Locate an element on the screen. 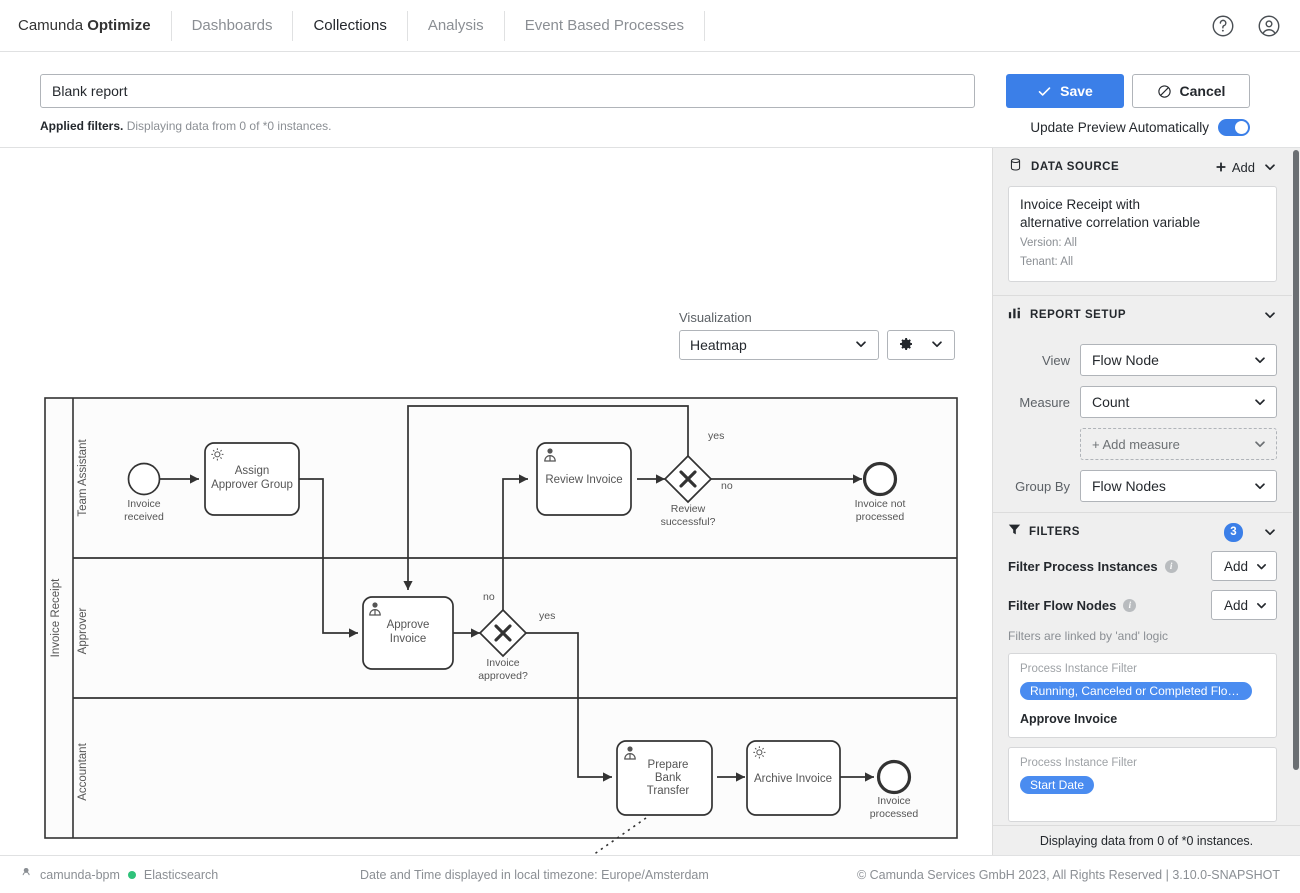  add-measure-label: + Add measure is located at coordinates (1136, 444).